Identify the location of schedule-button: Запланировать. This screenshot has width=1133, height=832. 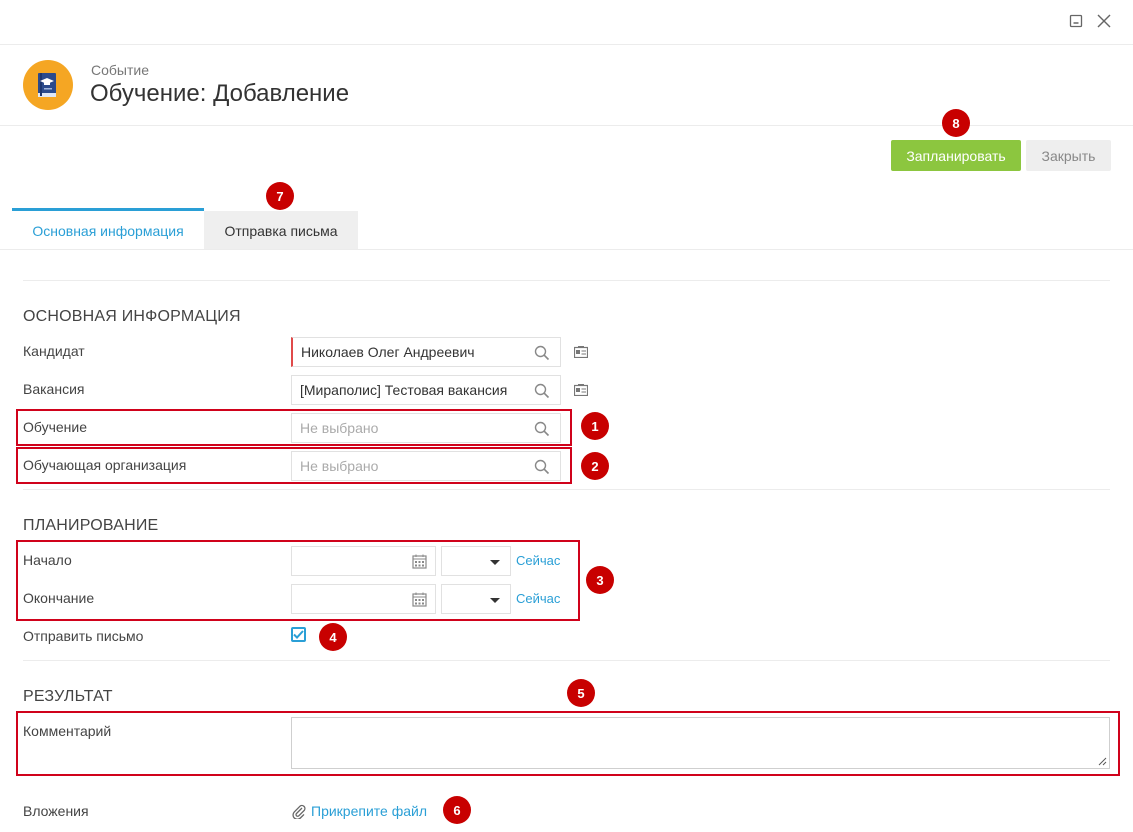
(956, 155).